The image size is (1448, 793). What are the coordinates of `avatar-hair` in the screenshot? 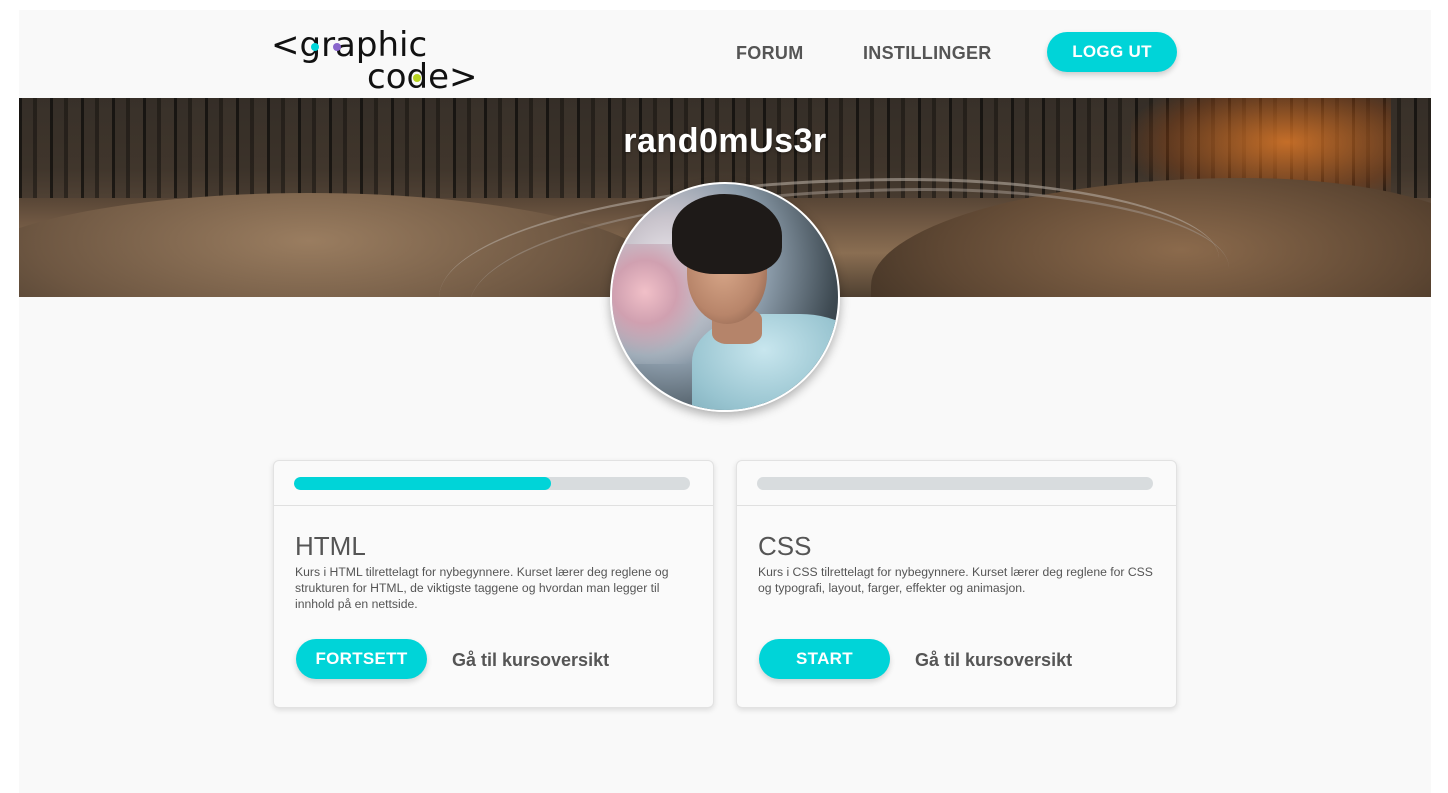 It's located at (727, 234).